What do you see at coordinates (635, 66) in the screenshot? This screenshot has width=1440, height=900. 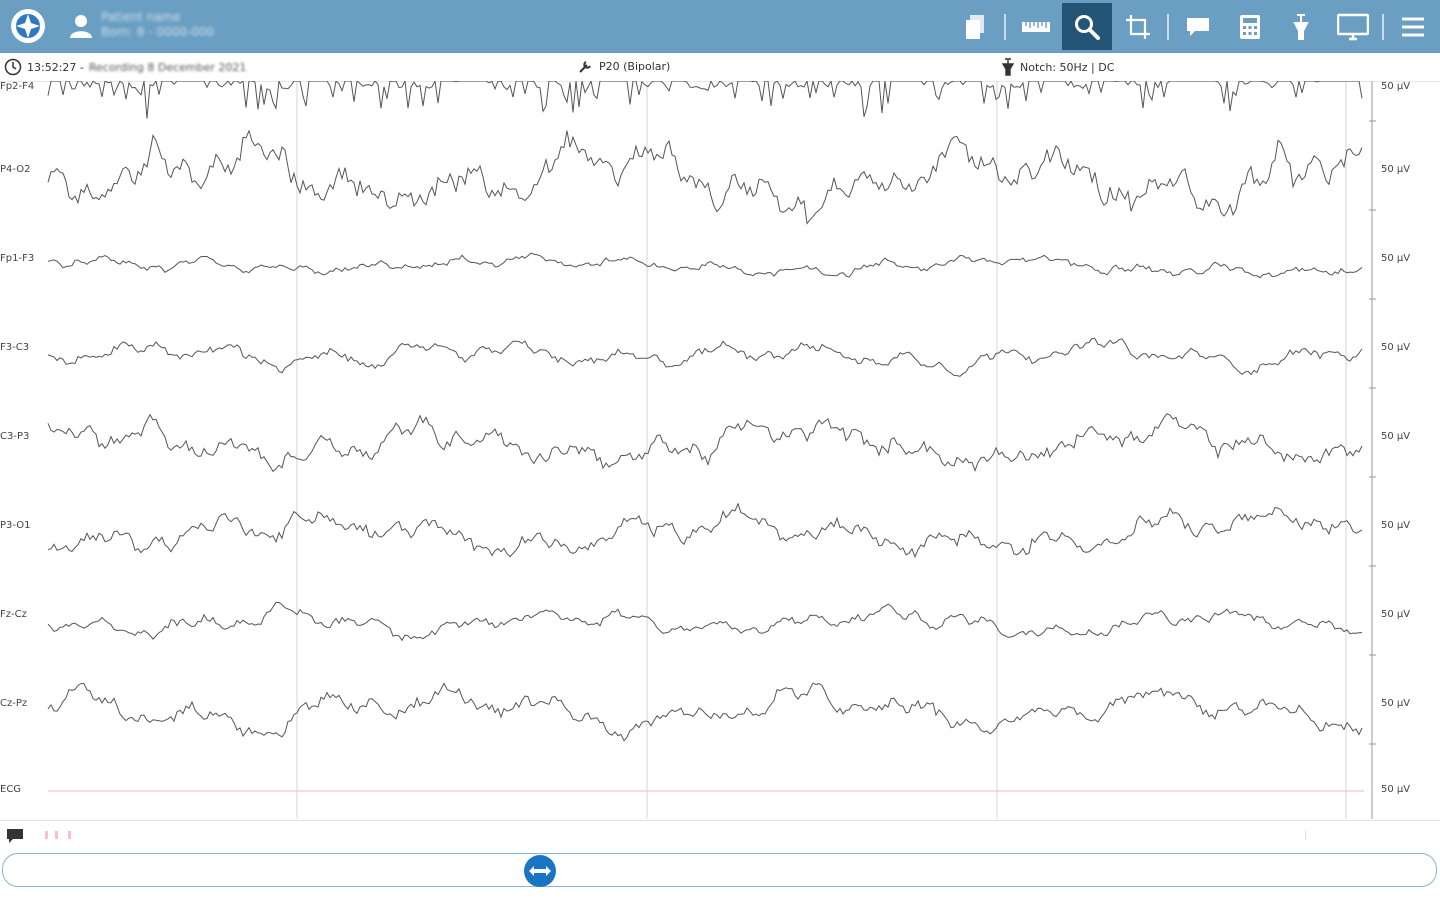 I see `montage-label: P20 (Bipolar)` at bounding box center [635, 66].